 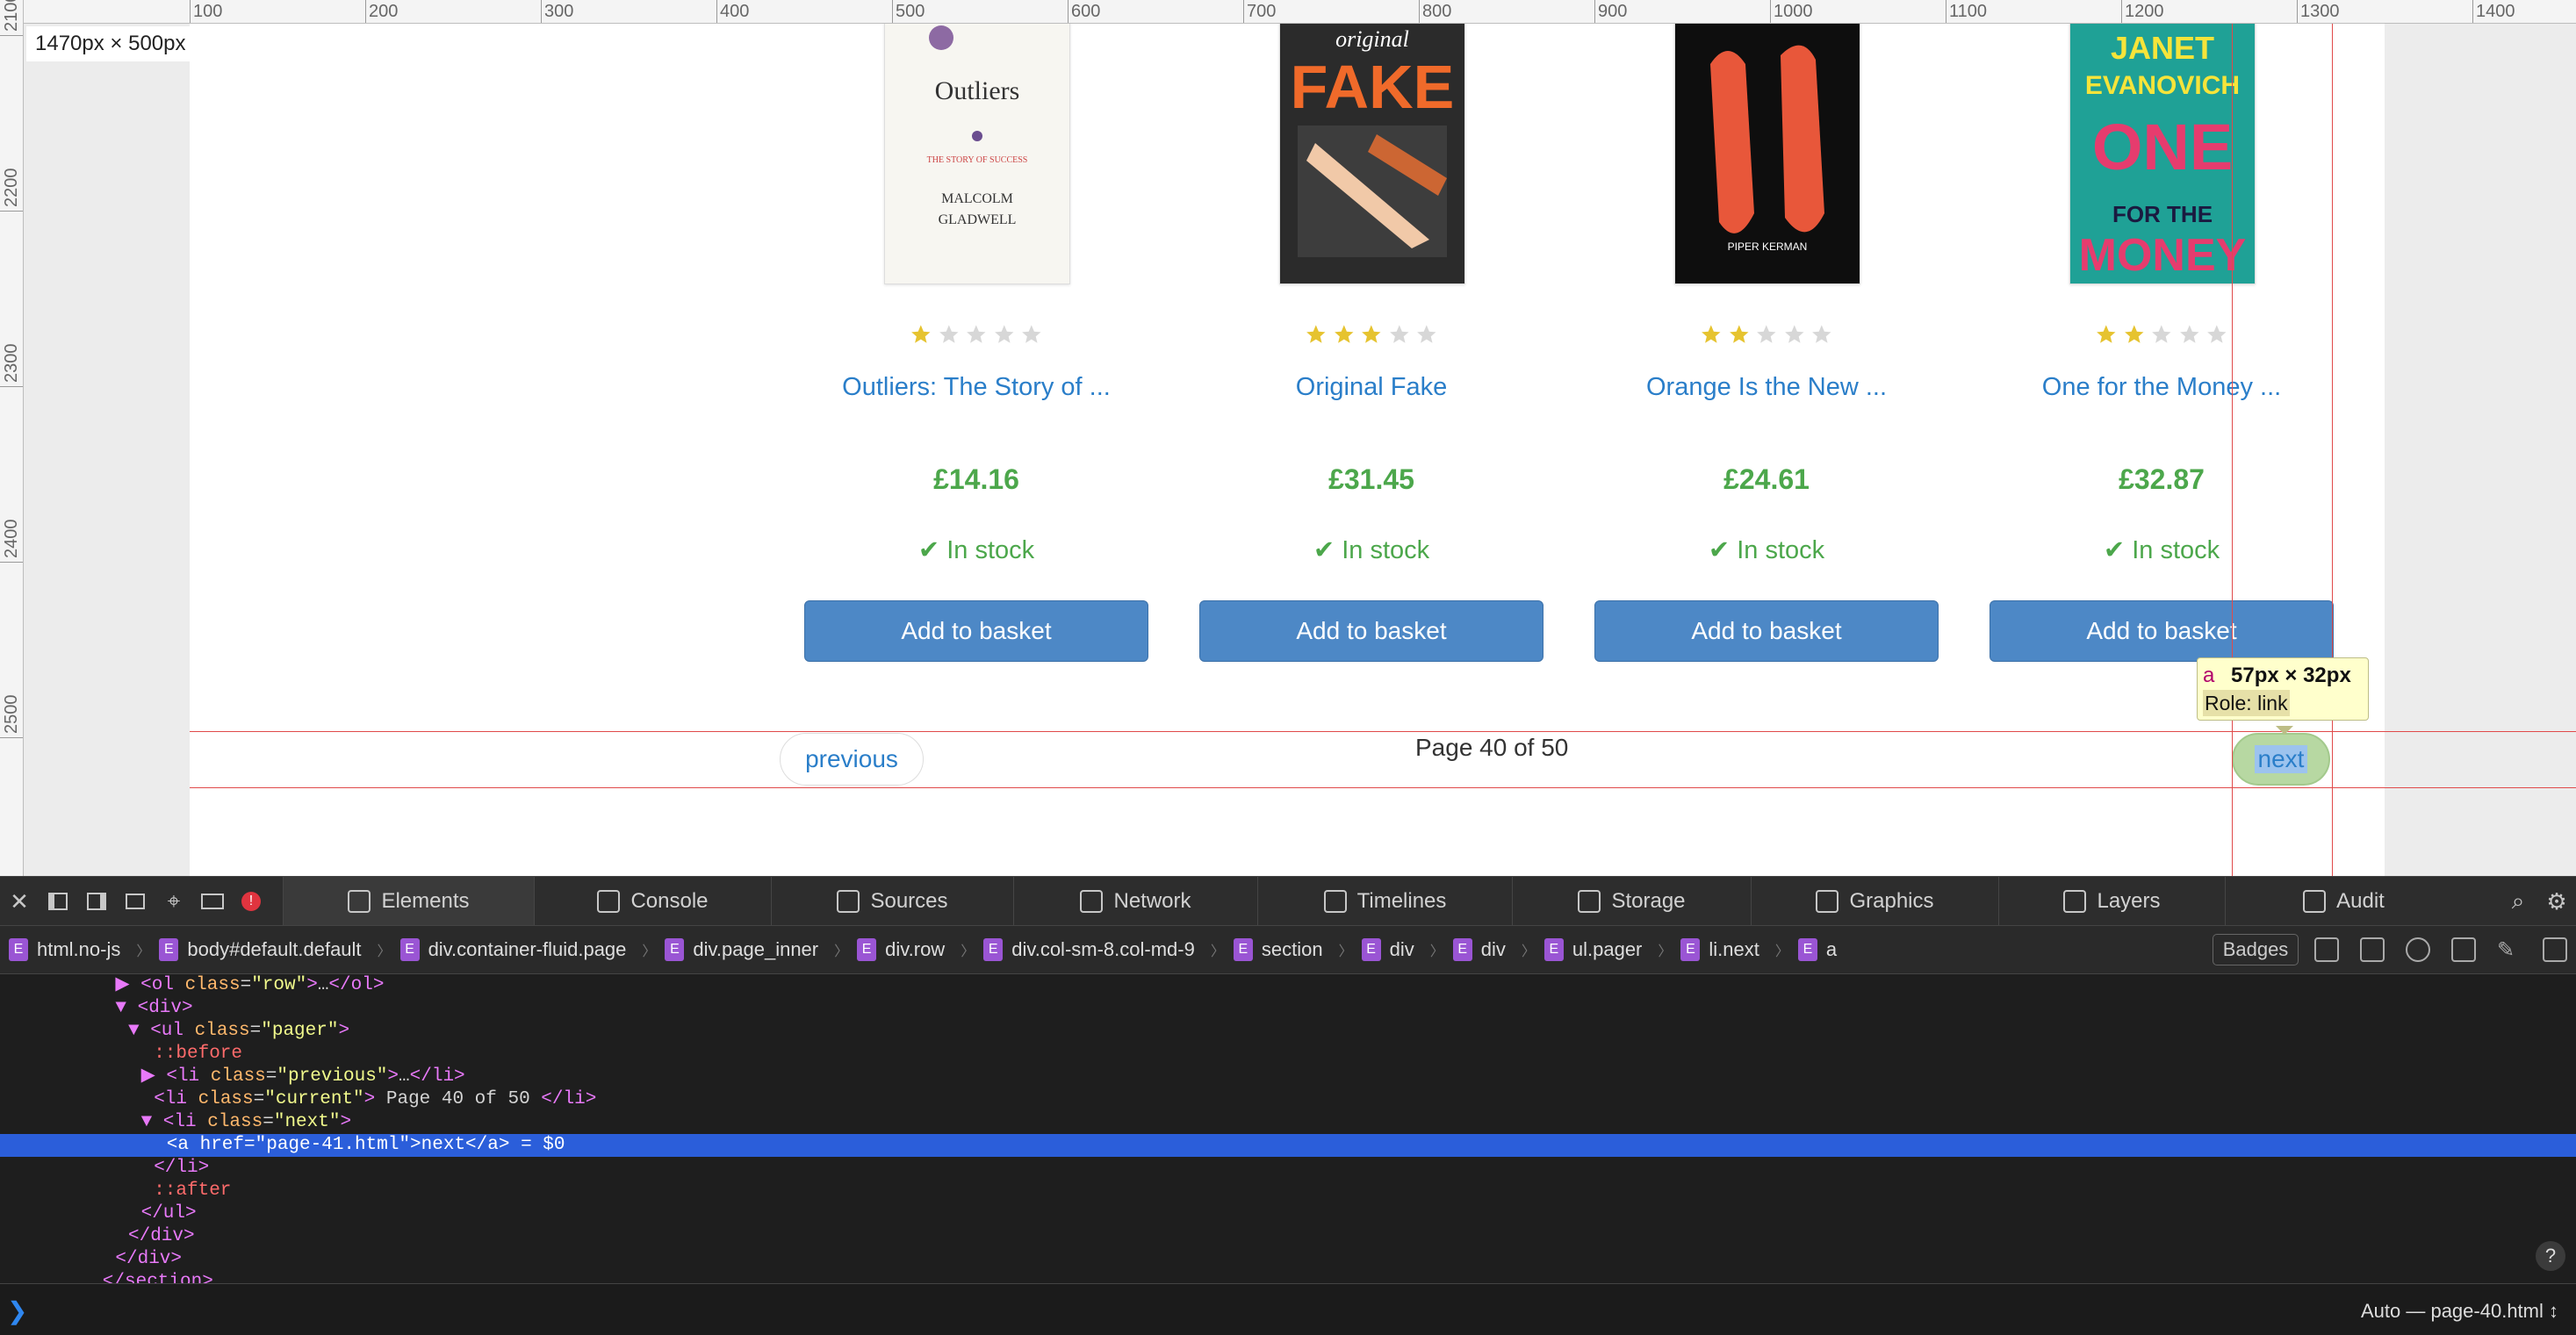 I want to click on book-cover-image: JANET EVANOVICH ONE FOR THE MONEY, so click(x=2162, y=152).